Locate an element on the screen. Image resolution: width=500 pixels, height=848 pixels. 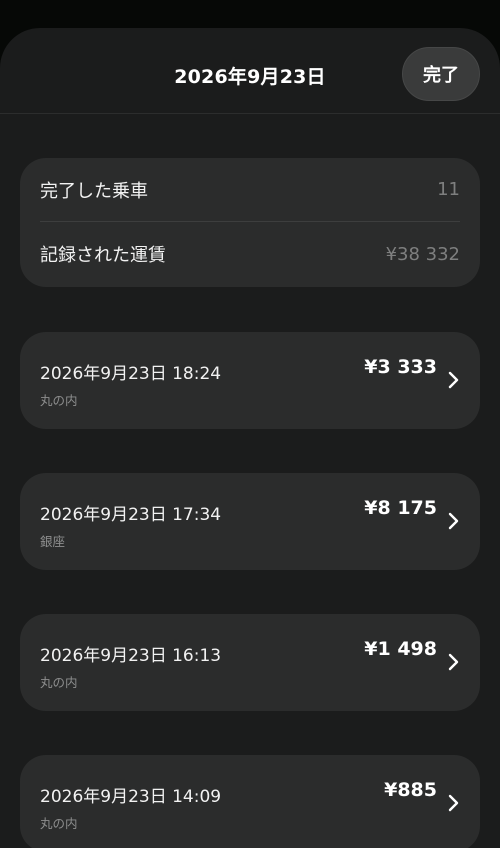
sheet-header: 2026年9月23日 完了 is located at coordinates (250, 71).